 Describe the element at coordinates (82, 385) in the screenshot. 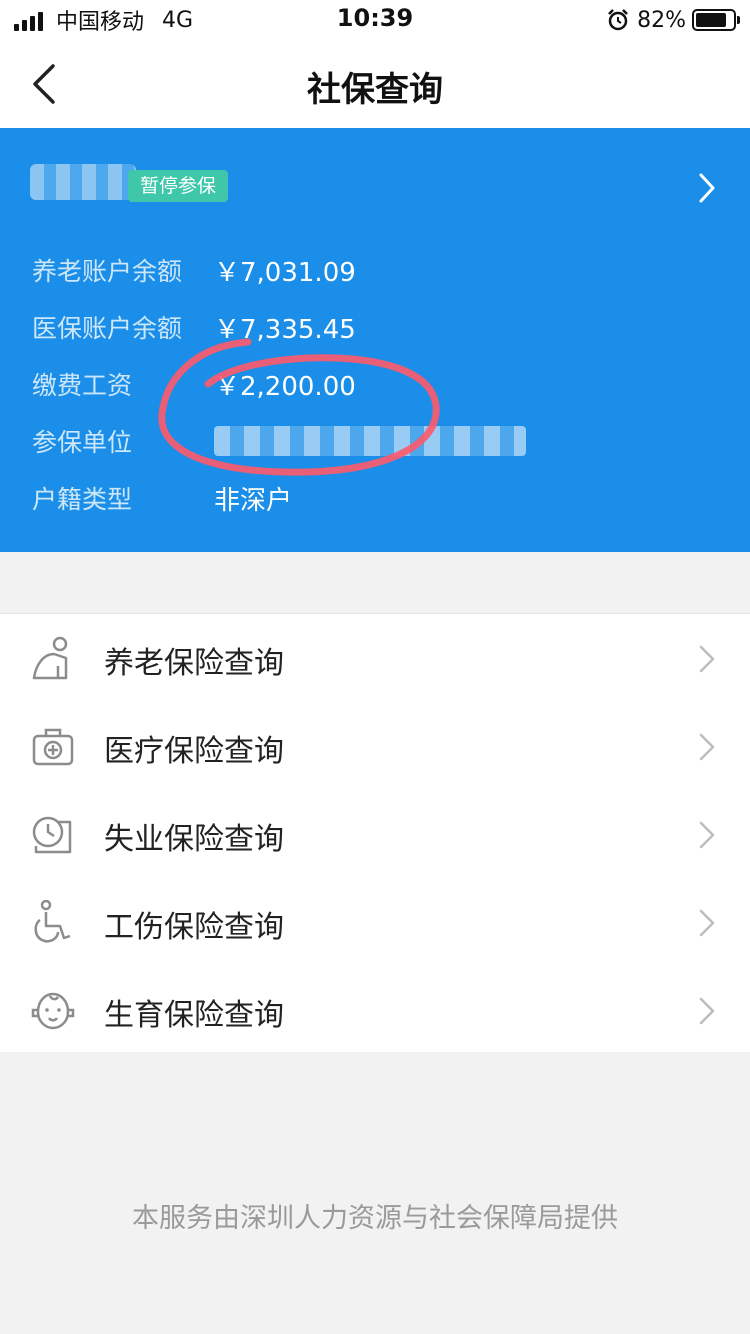

I see `contribution-wage-label: 缴费工资` at that location.